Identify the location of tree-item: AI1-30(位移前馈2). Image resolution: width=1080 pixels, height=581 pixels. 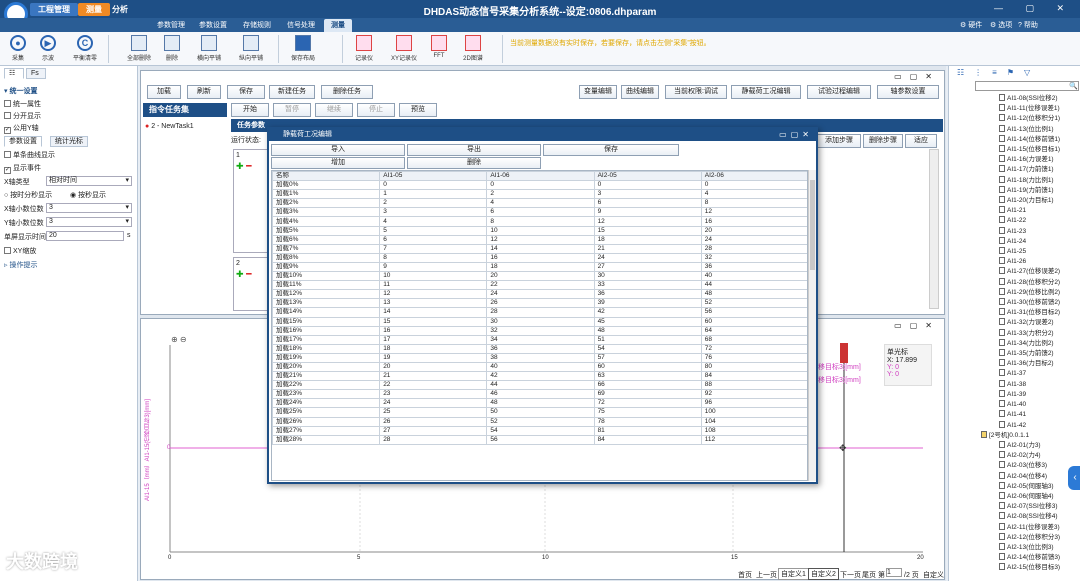
(1005, 303).